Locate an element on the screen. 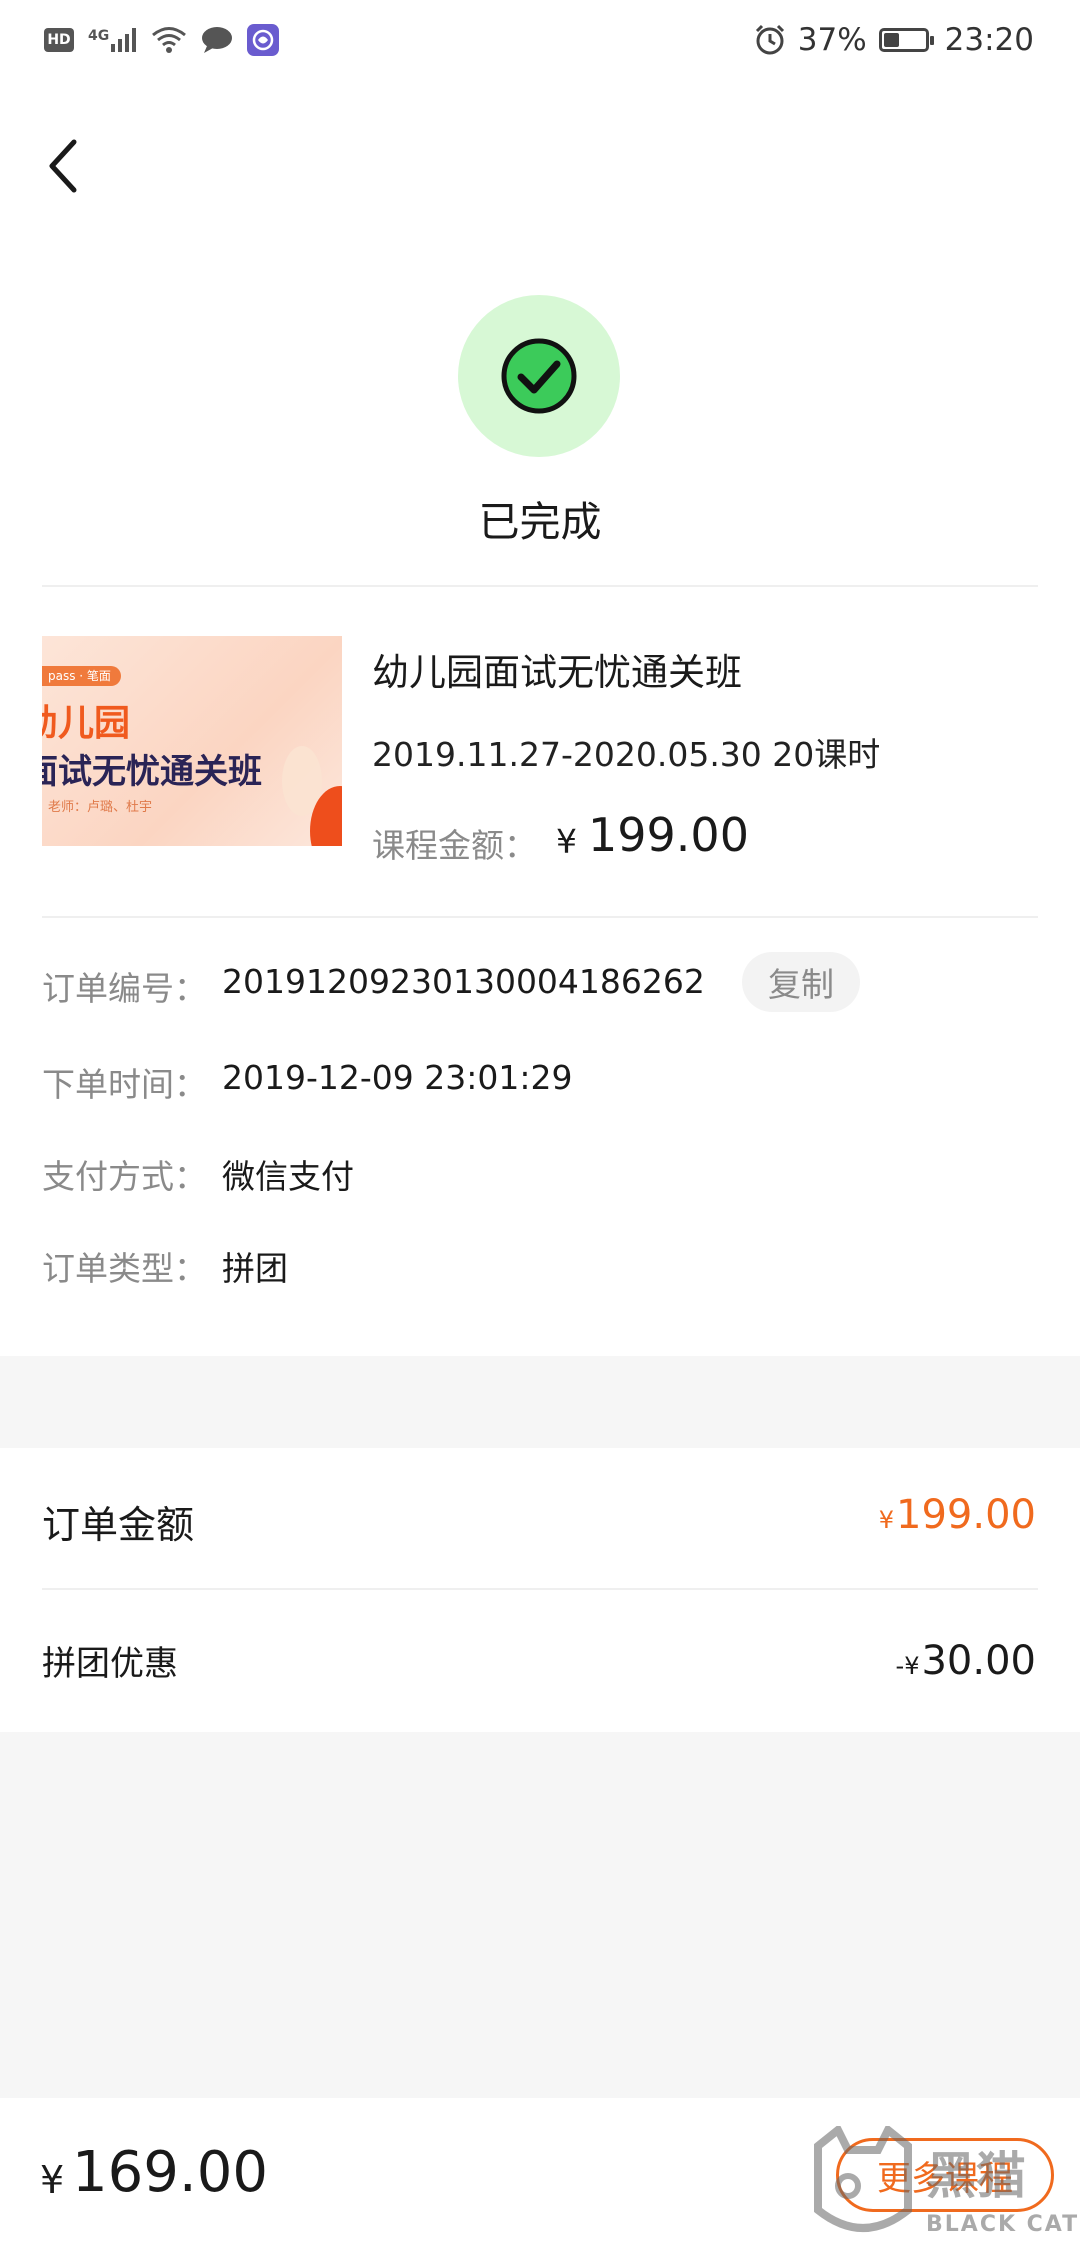 The image size is (1080, 2244). network-type: 4G is located at coordinates (99, 36).